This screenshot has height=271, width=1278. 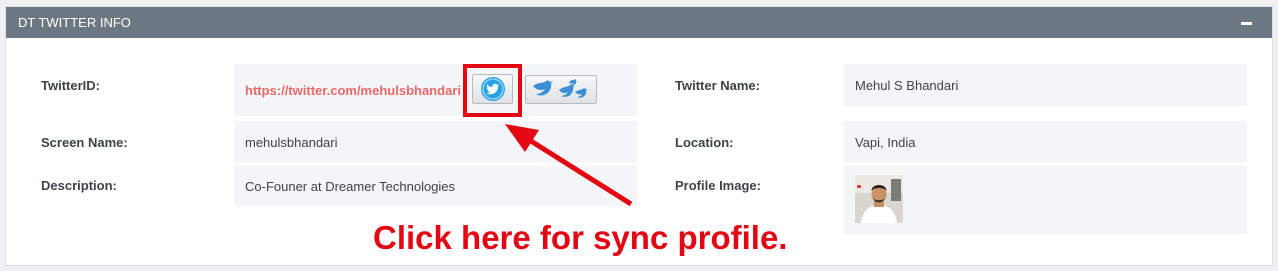 I want to click on twitter-birds-icon, so click(x=560, y=88).